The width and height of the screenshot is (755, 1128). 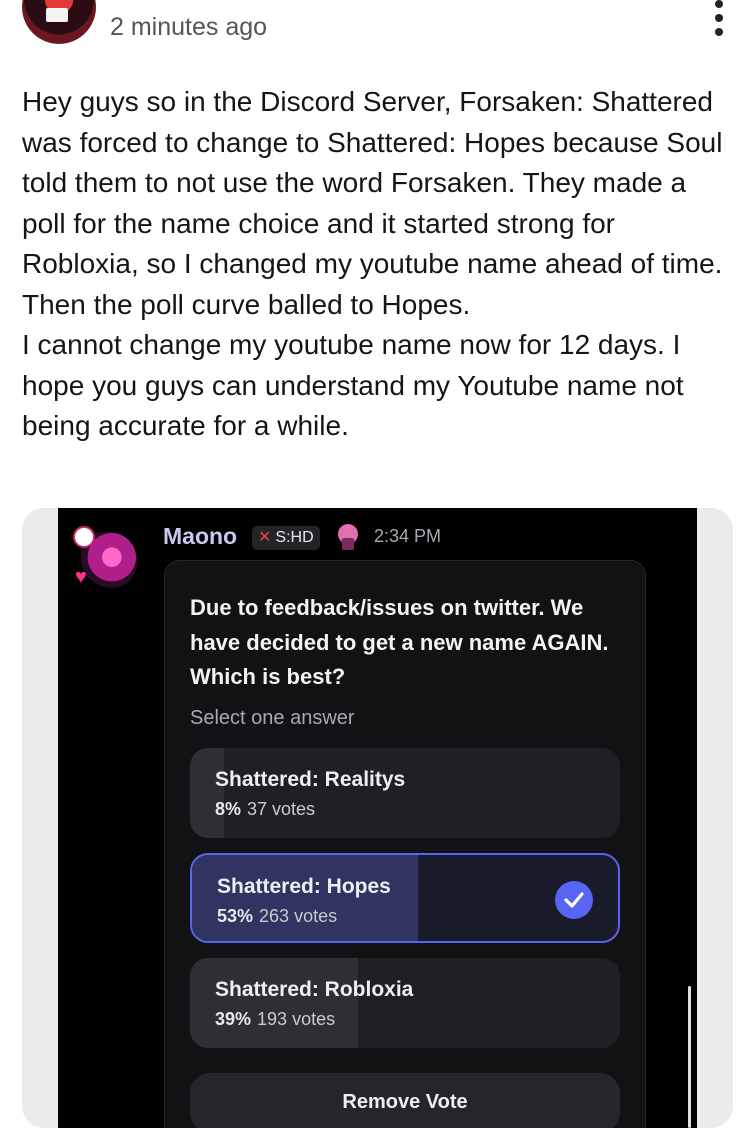 What do you see at coordinates (689, 1057) in the screenshot?
I see `scrollbar` at bounding box center [689, 1057].